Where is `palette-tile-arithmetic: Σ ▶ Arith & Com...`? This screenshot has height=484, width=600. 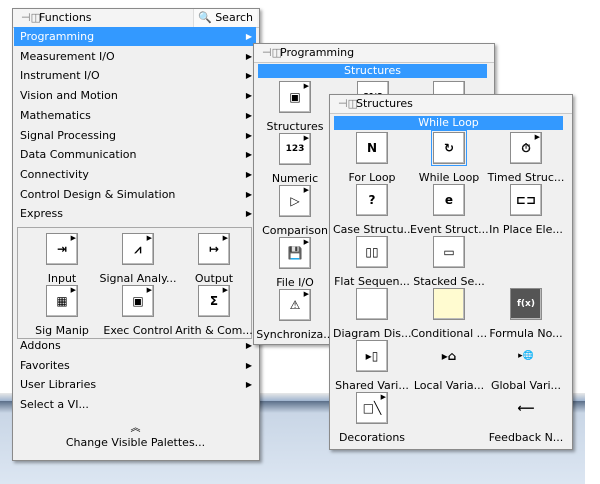 palette-tile-arithmetic: Σ ▶ Arith & Com... is located at coordinates (214, 311).